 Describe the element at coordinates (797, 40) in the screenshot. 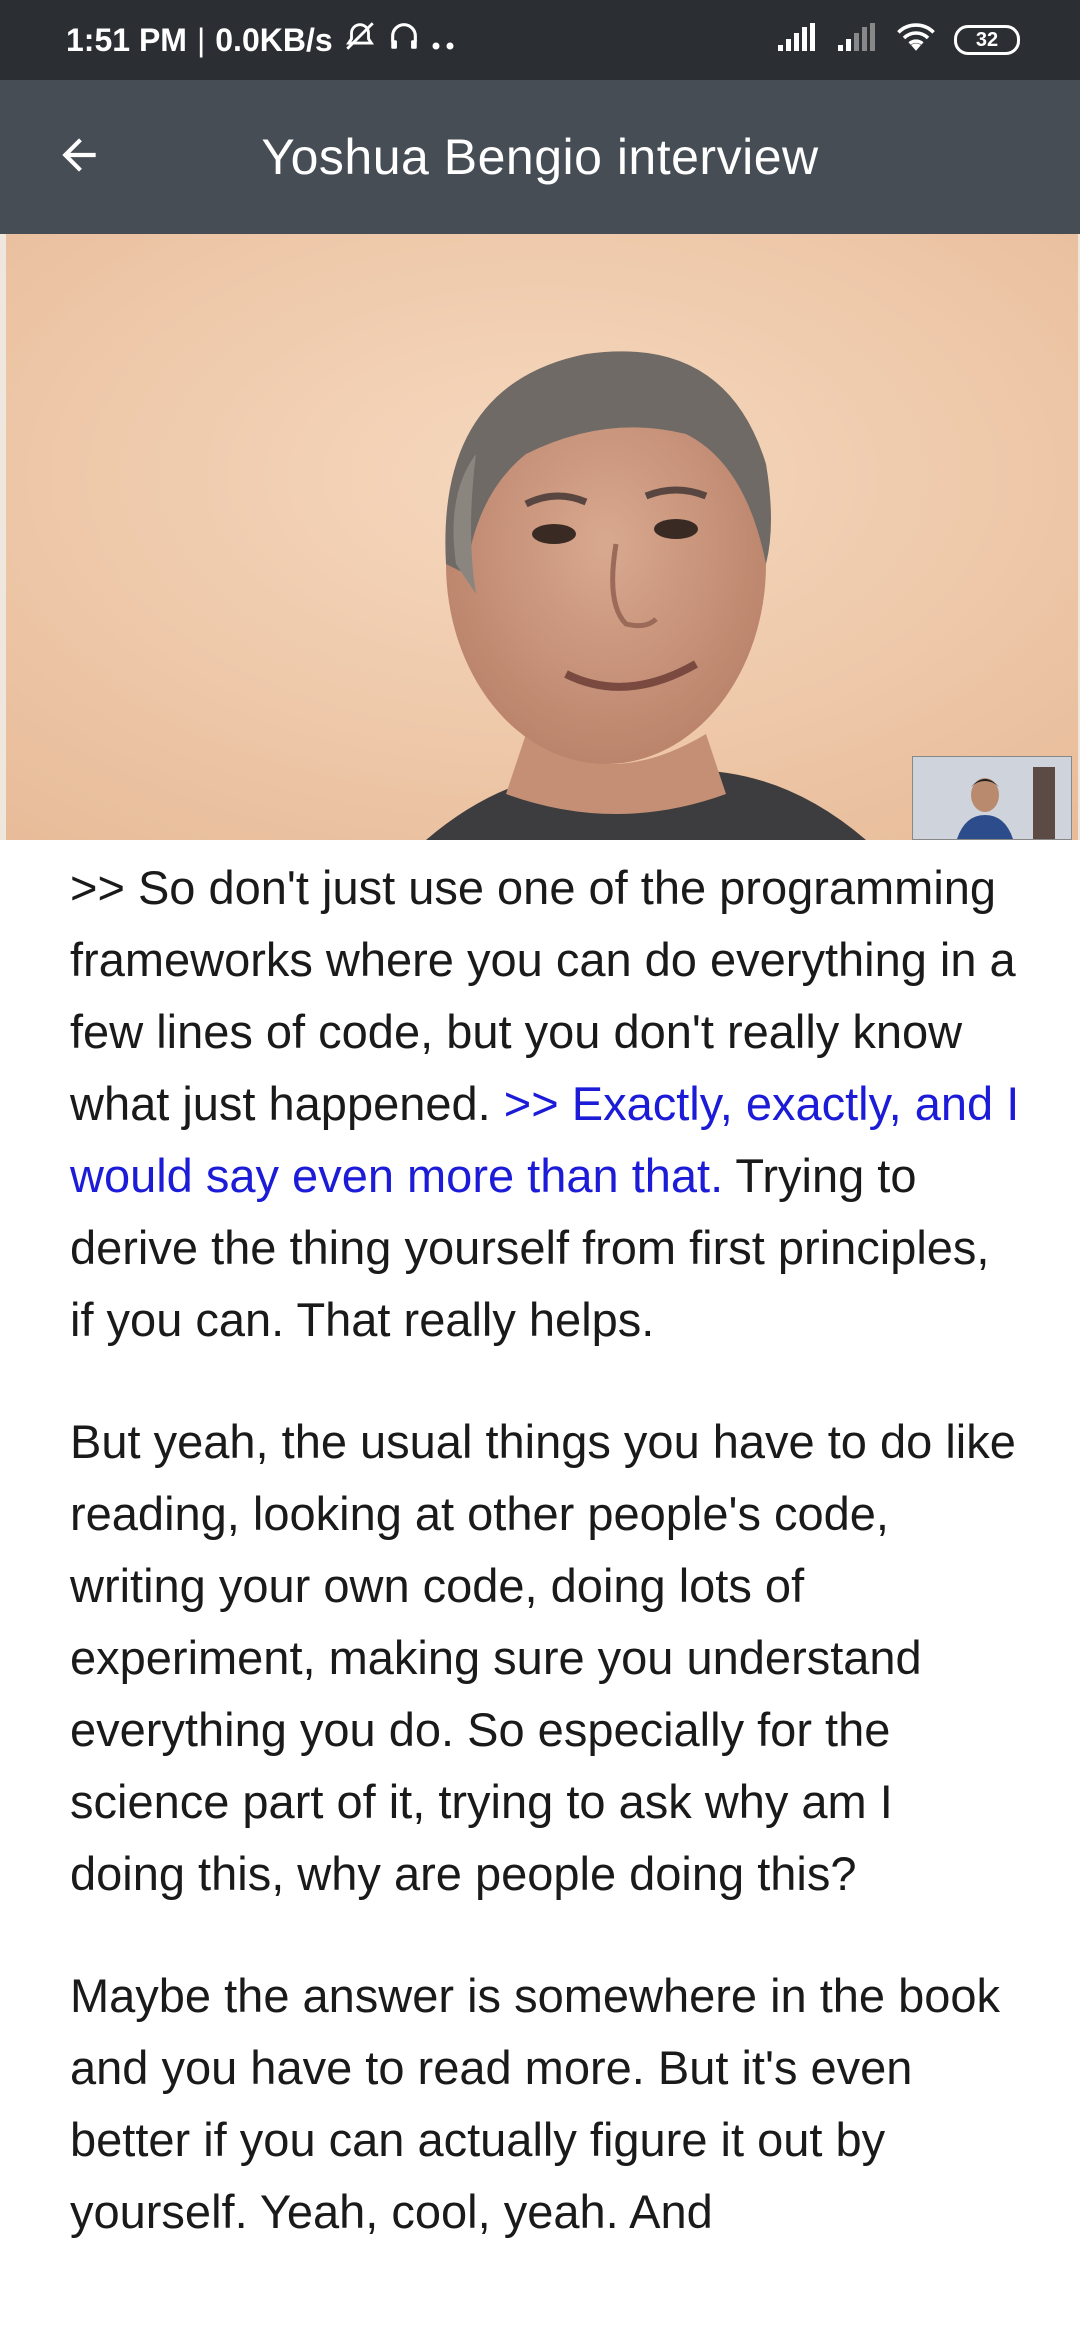

I see `signal-icon` at that location.